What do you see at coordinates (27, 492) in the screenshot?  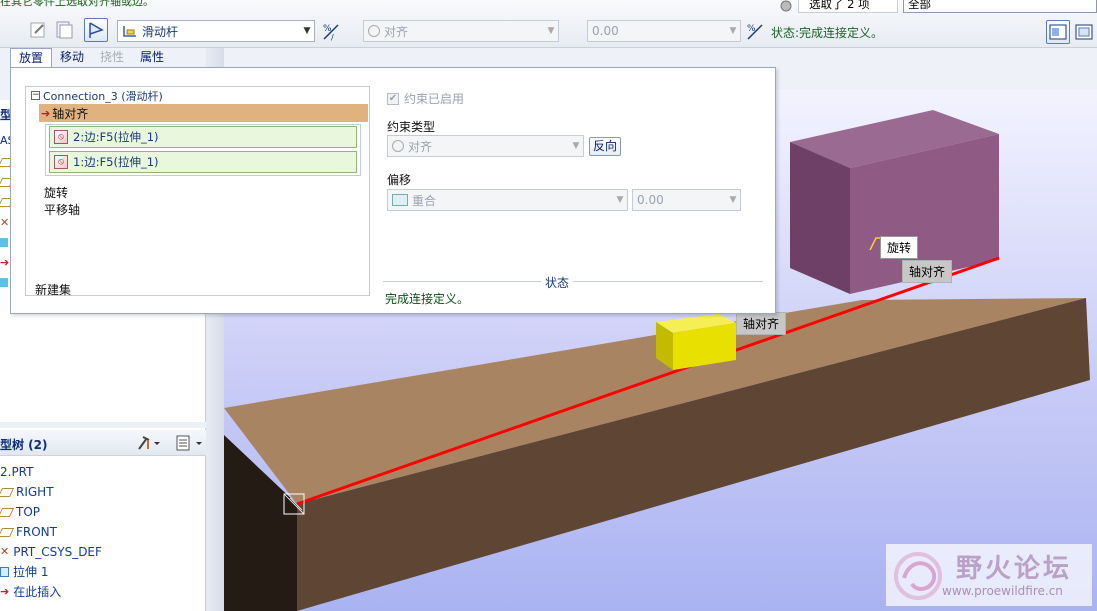 I see `tree-item-right: RIGHT` at bounding box center [27, 492].